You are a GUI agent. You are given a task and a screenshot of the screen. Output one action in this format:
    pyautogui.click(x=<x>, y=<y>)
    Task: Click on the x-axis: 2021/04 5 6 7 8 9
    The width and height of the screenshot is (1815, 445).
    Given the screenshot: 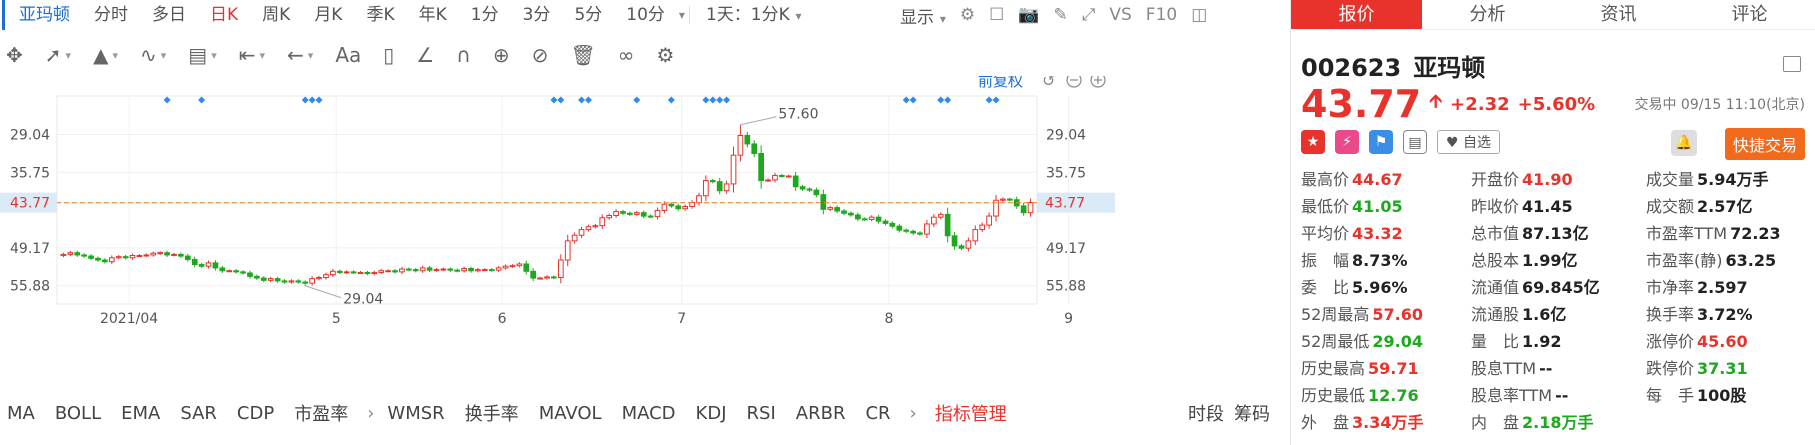 What is the action you would take?
    pyautogui.click(x=586, y=319)
    